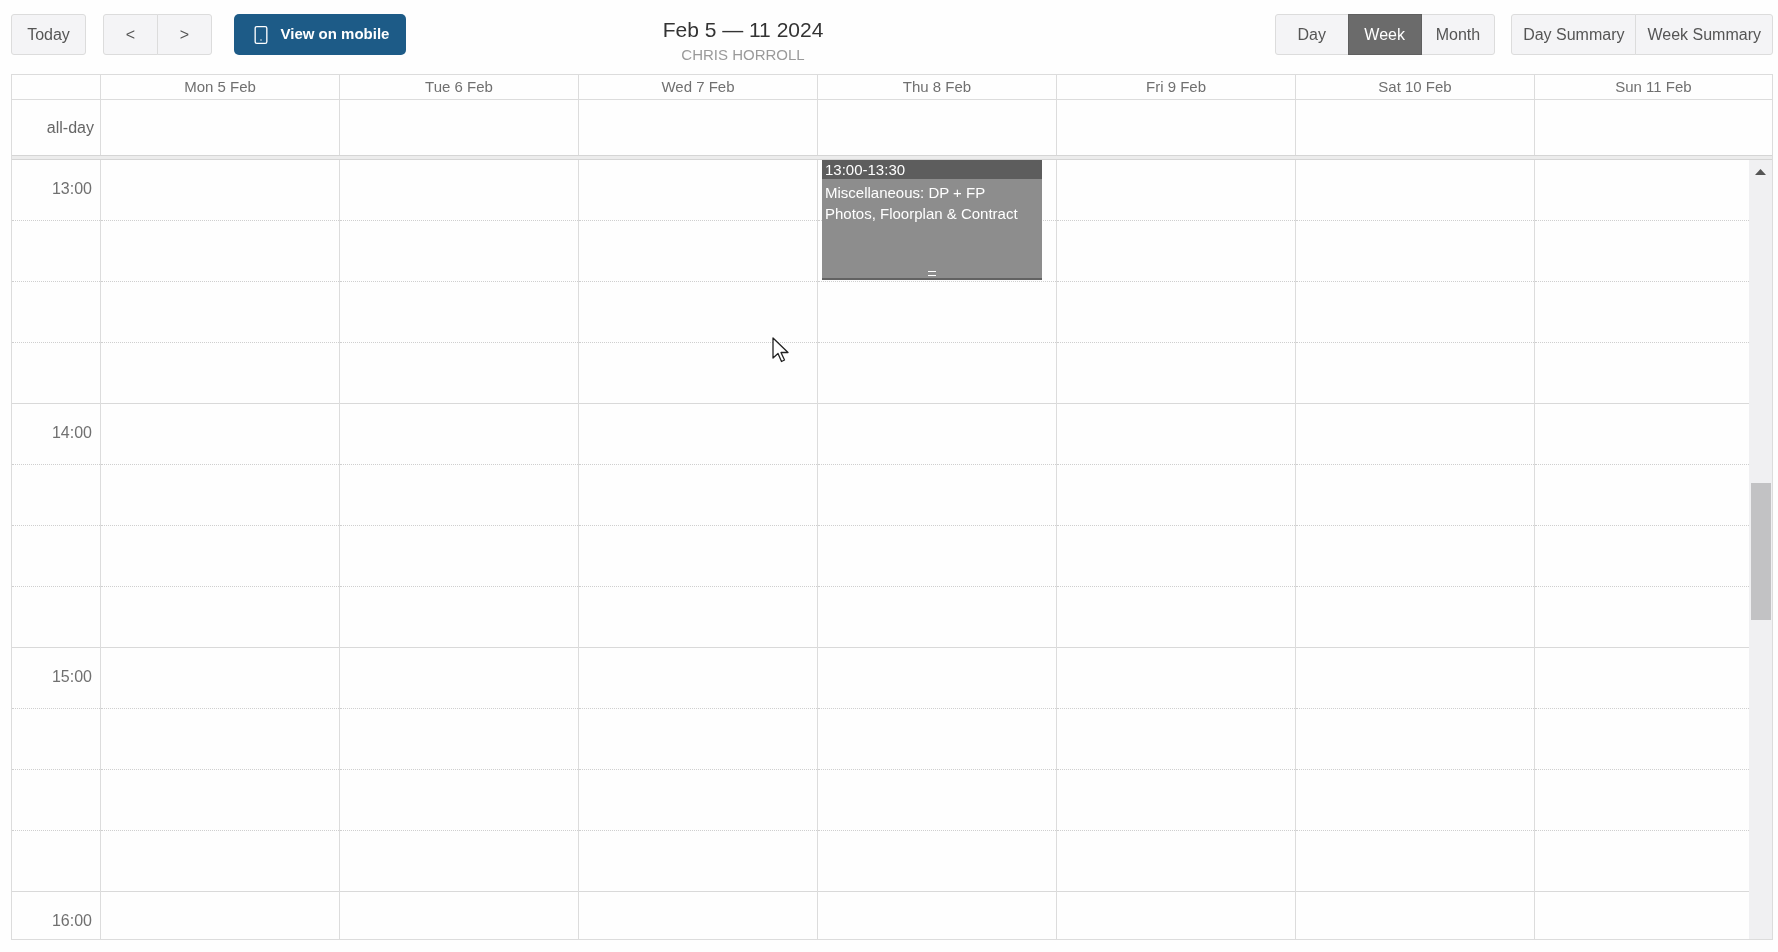 The height and width of the screenshot is (952, 1778). What do you see at coordinates (1574, 34) in the screenshot?
I see `summary-button: Day Summary` at bounding box center [1574, 34].